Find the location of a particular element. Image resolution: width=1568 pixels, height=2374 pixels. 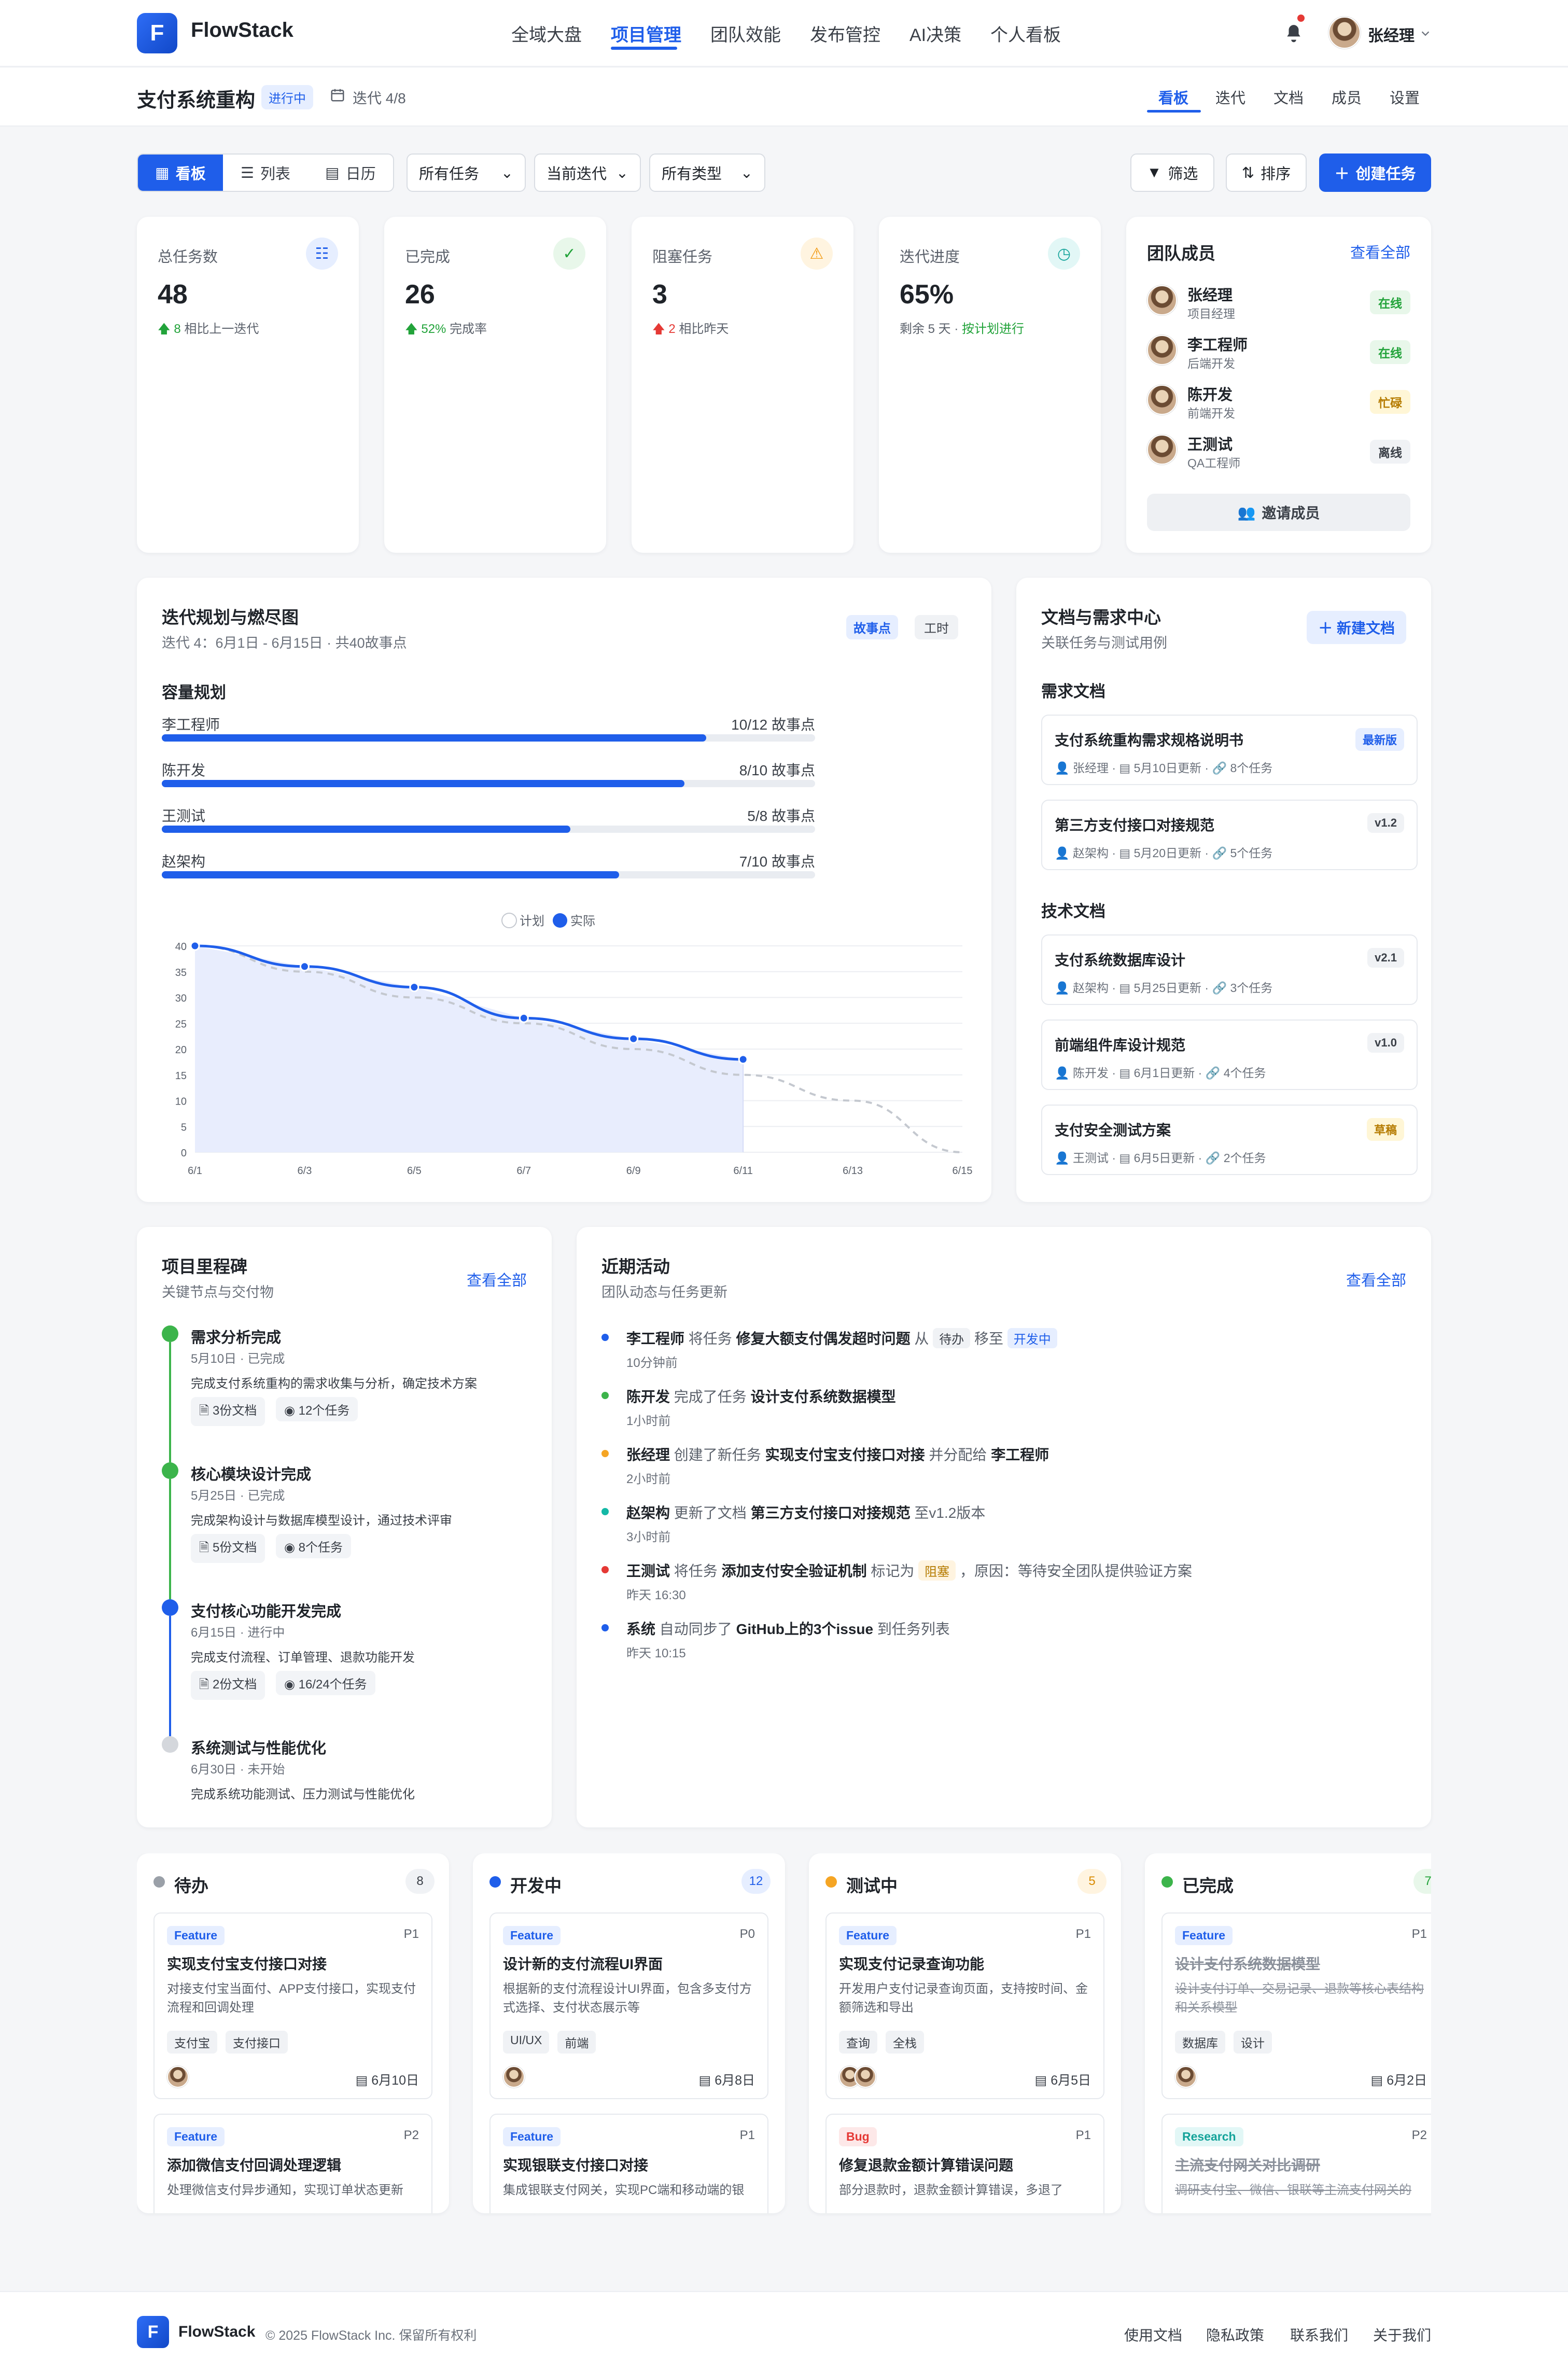

milestone-tasks-chip: ◉ 16/24个任务 is located at coordinates (325, 1683).